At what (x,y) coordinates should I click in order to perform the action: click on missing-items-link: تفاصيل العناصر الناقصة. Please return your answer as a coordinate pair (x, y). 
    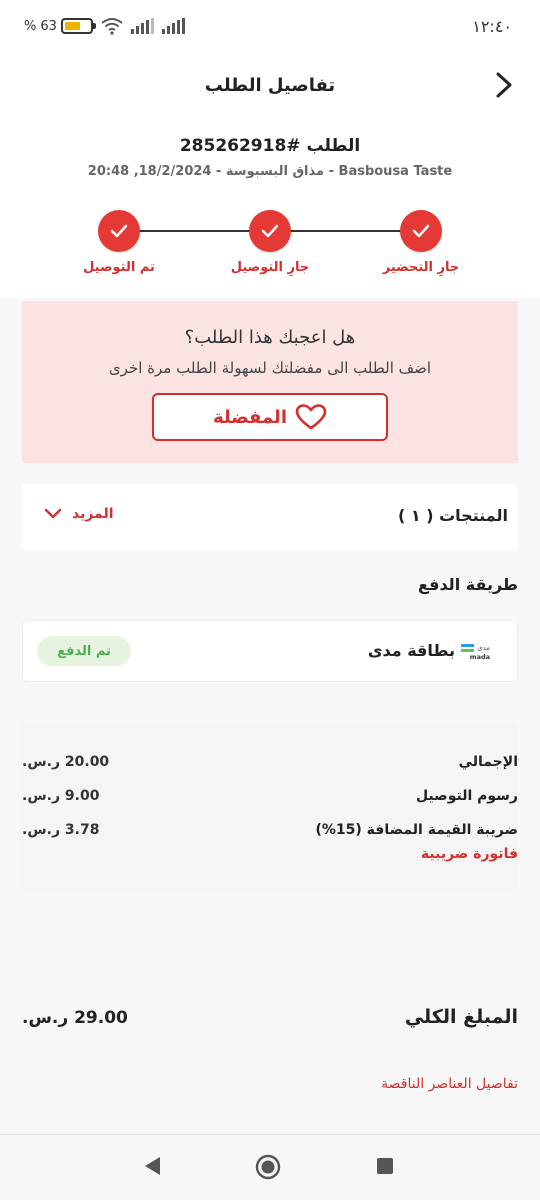
    Looking at the image, I should click on (449, 1084).